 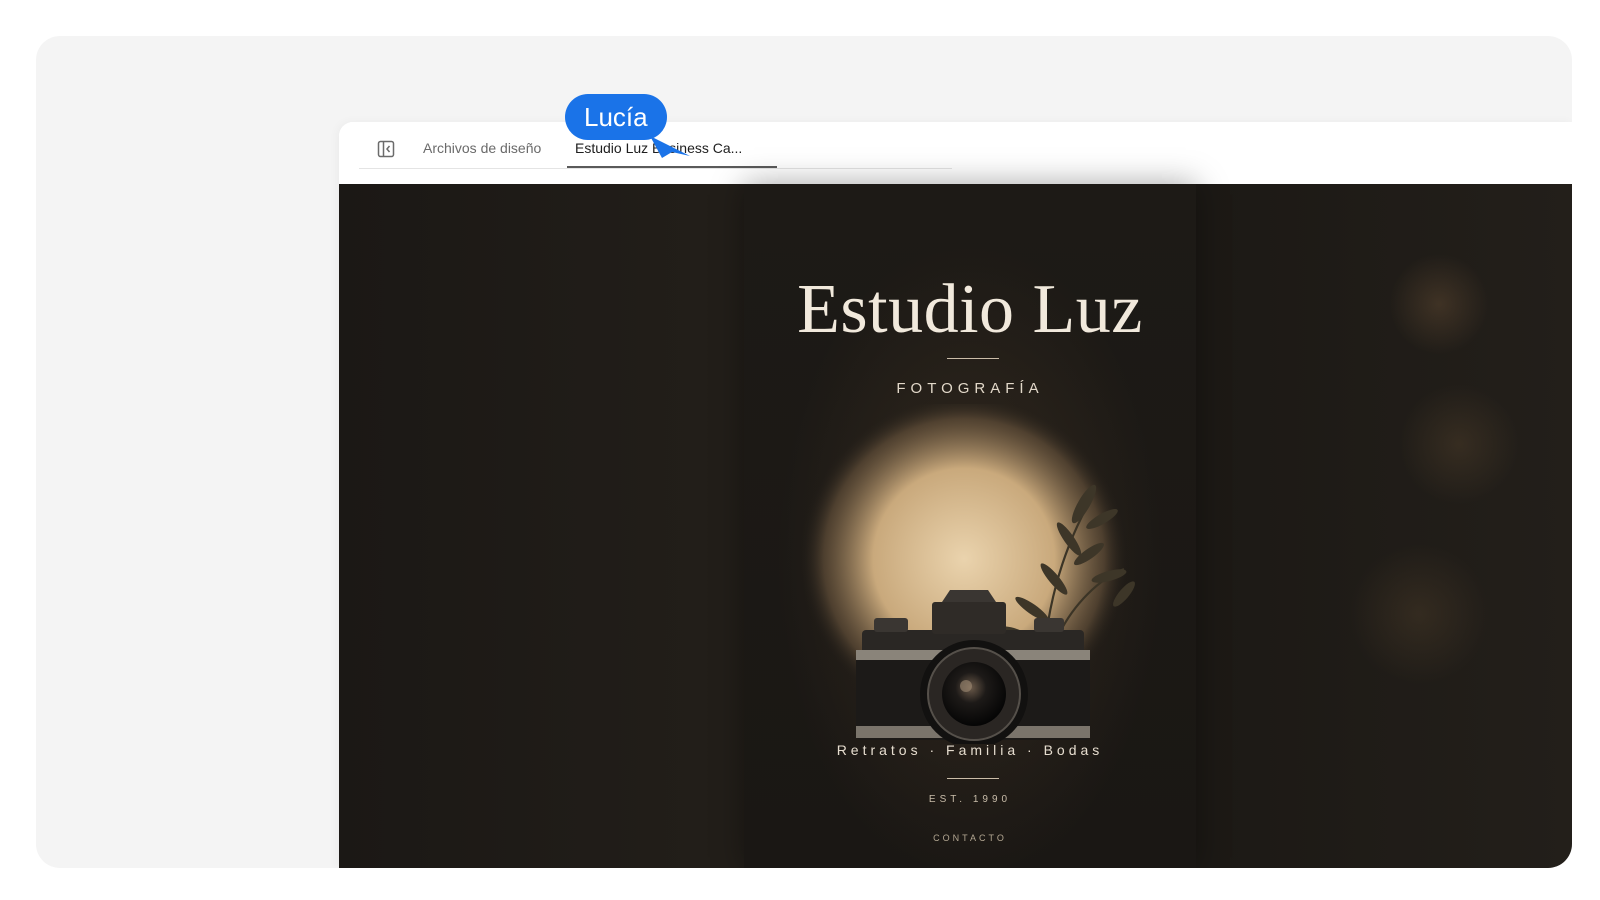 I want to click on card-services: Retratos · Familia · Bodas, so click(x=970, y=750).